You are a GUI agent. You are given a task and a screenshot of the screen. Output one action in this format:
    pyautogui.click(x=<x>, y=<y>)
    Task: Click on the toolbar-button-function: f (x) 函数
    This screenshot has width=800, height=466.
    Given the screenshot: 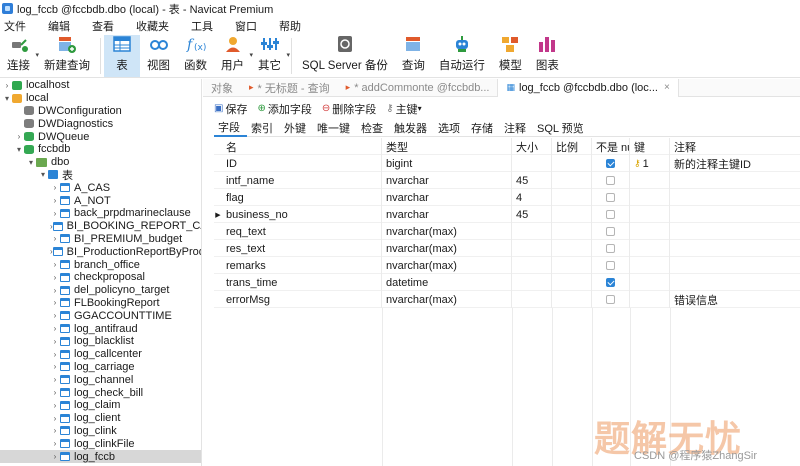 What is the action you would take?
    pyautogui.click(x=195, y=56)
    